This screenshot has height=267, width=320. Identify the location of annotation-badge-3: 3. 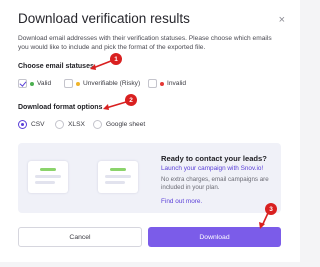
(271, 209).